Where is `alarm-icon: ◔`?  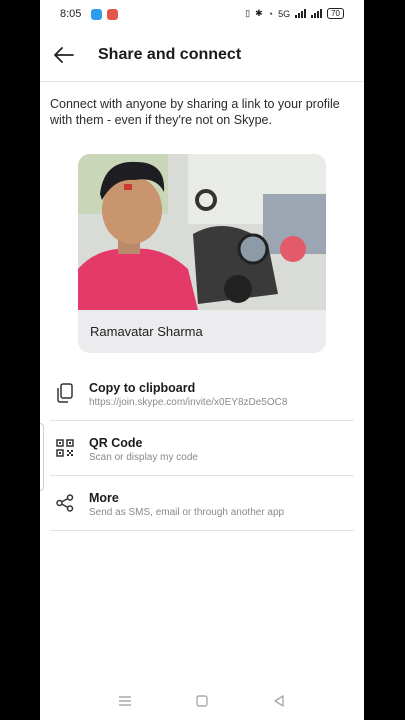 alarm-icon: ◔ is located at coordinates (270, 13).